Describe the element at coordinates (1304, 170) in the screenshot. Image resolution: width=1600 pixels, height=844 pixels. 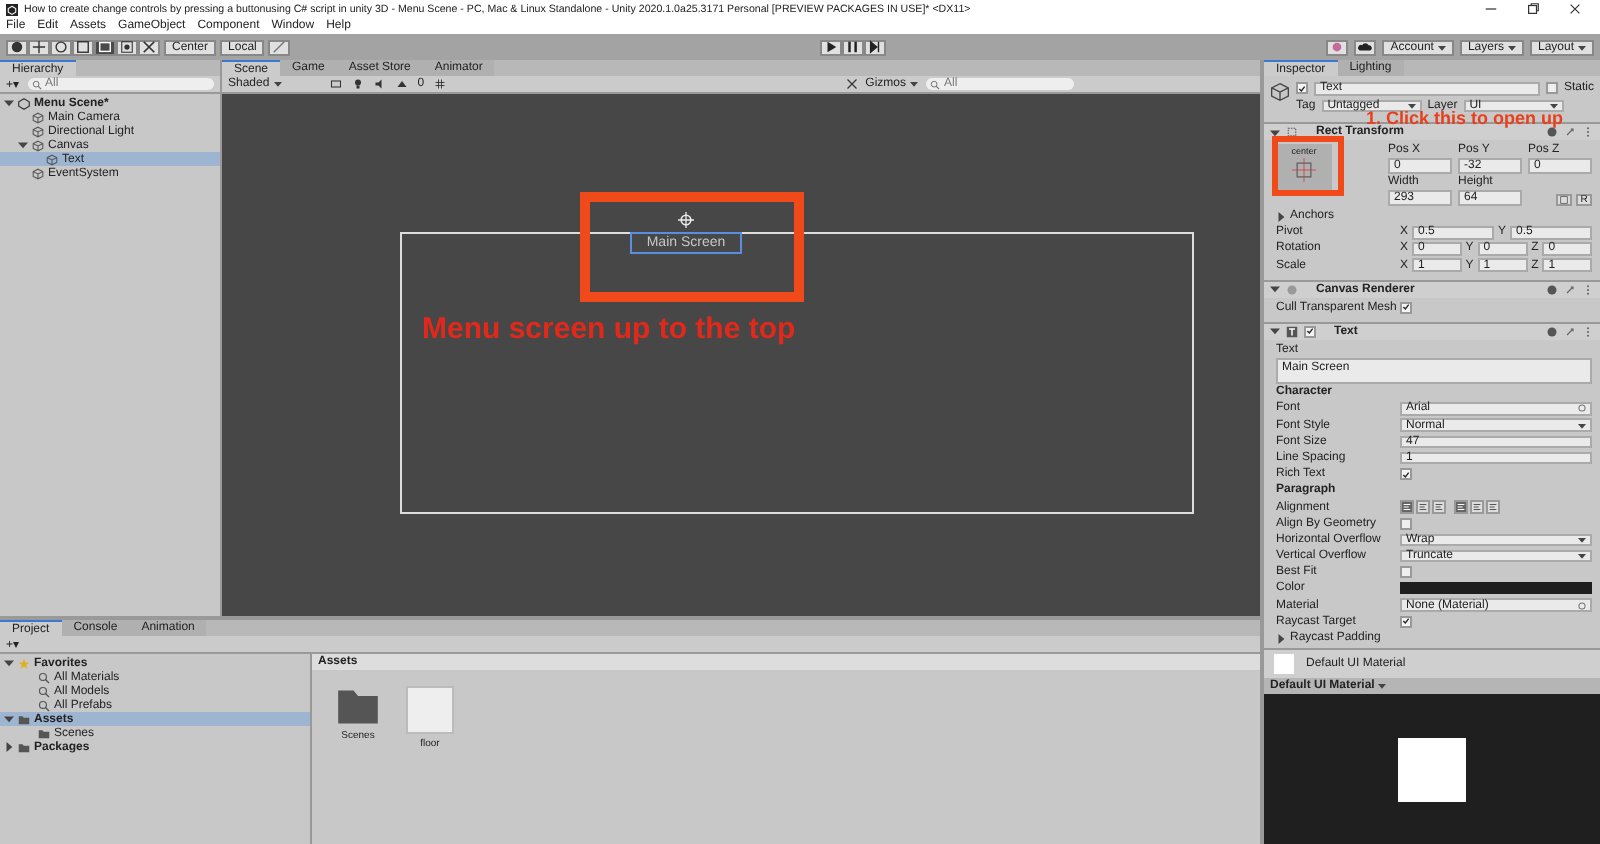
I see `anchor-square-icon` at that location.